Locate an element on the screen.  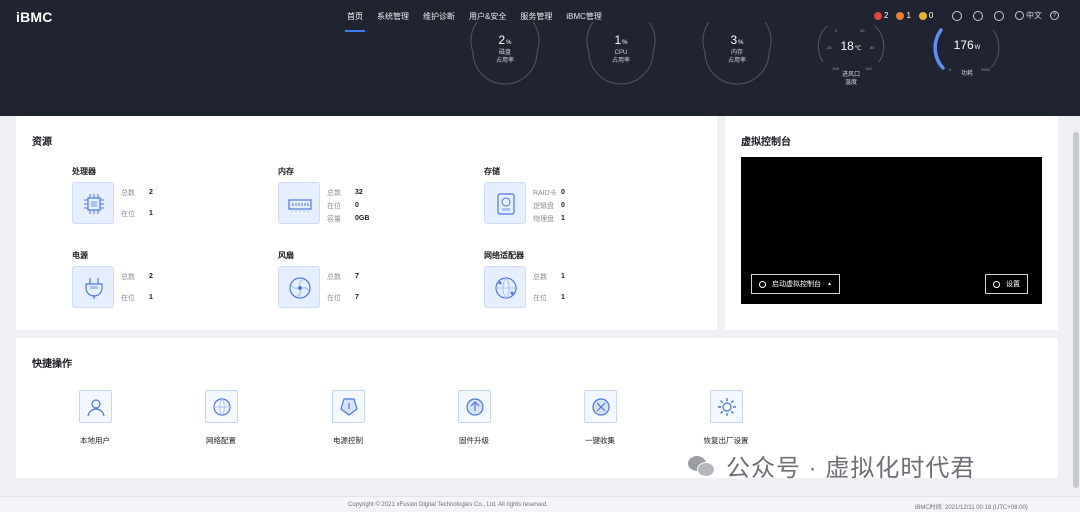
power-supply-icon is located at coordinates (93, 287).